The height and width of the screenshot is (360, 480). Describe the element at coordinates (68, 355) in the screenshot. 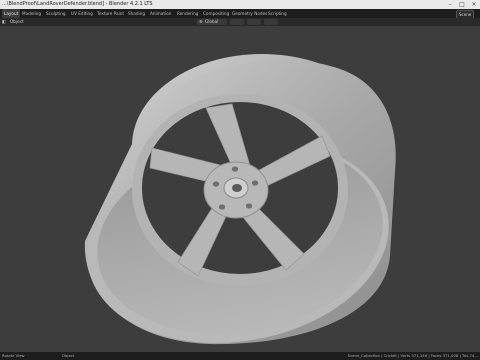

I see `mouse-hint-center: Object` at that location.